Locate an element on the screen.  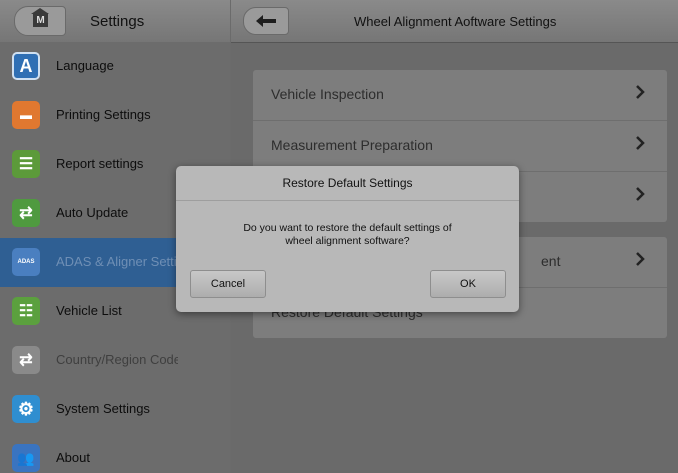
region-code-icon: ⇄ is located at coordinates (26, 360).